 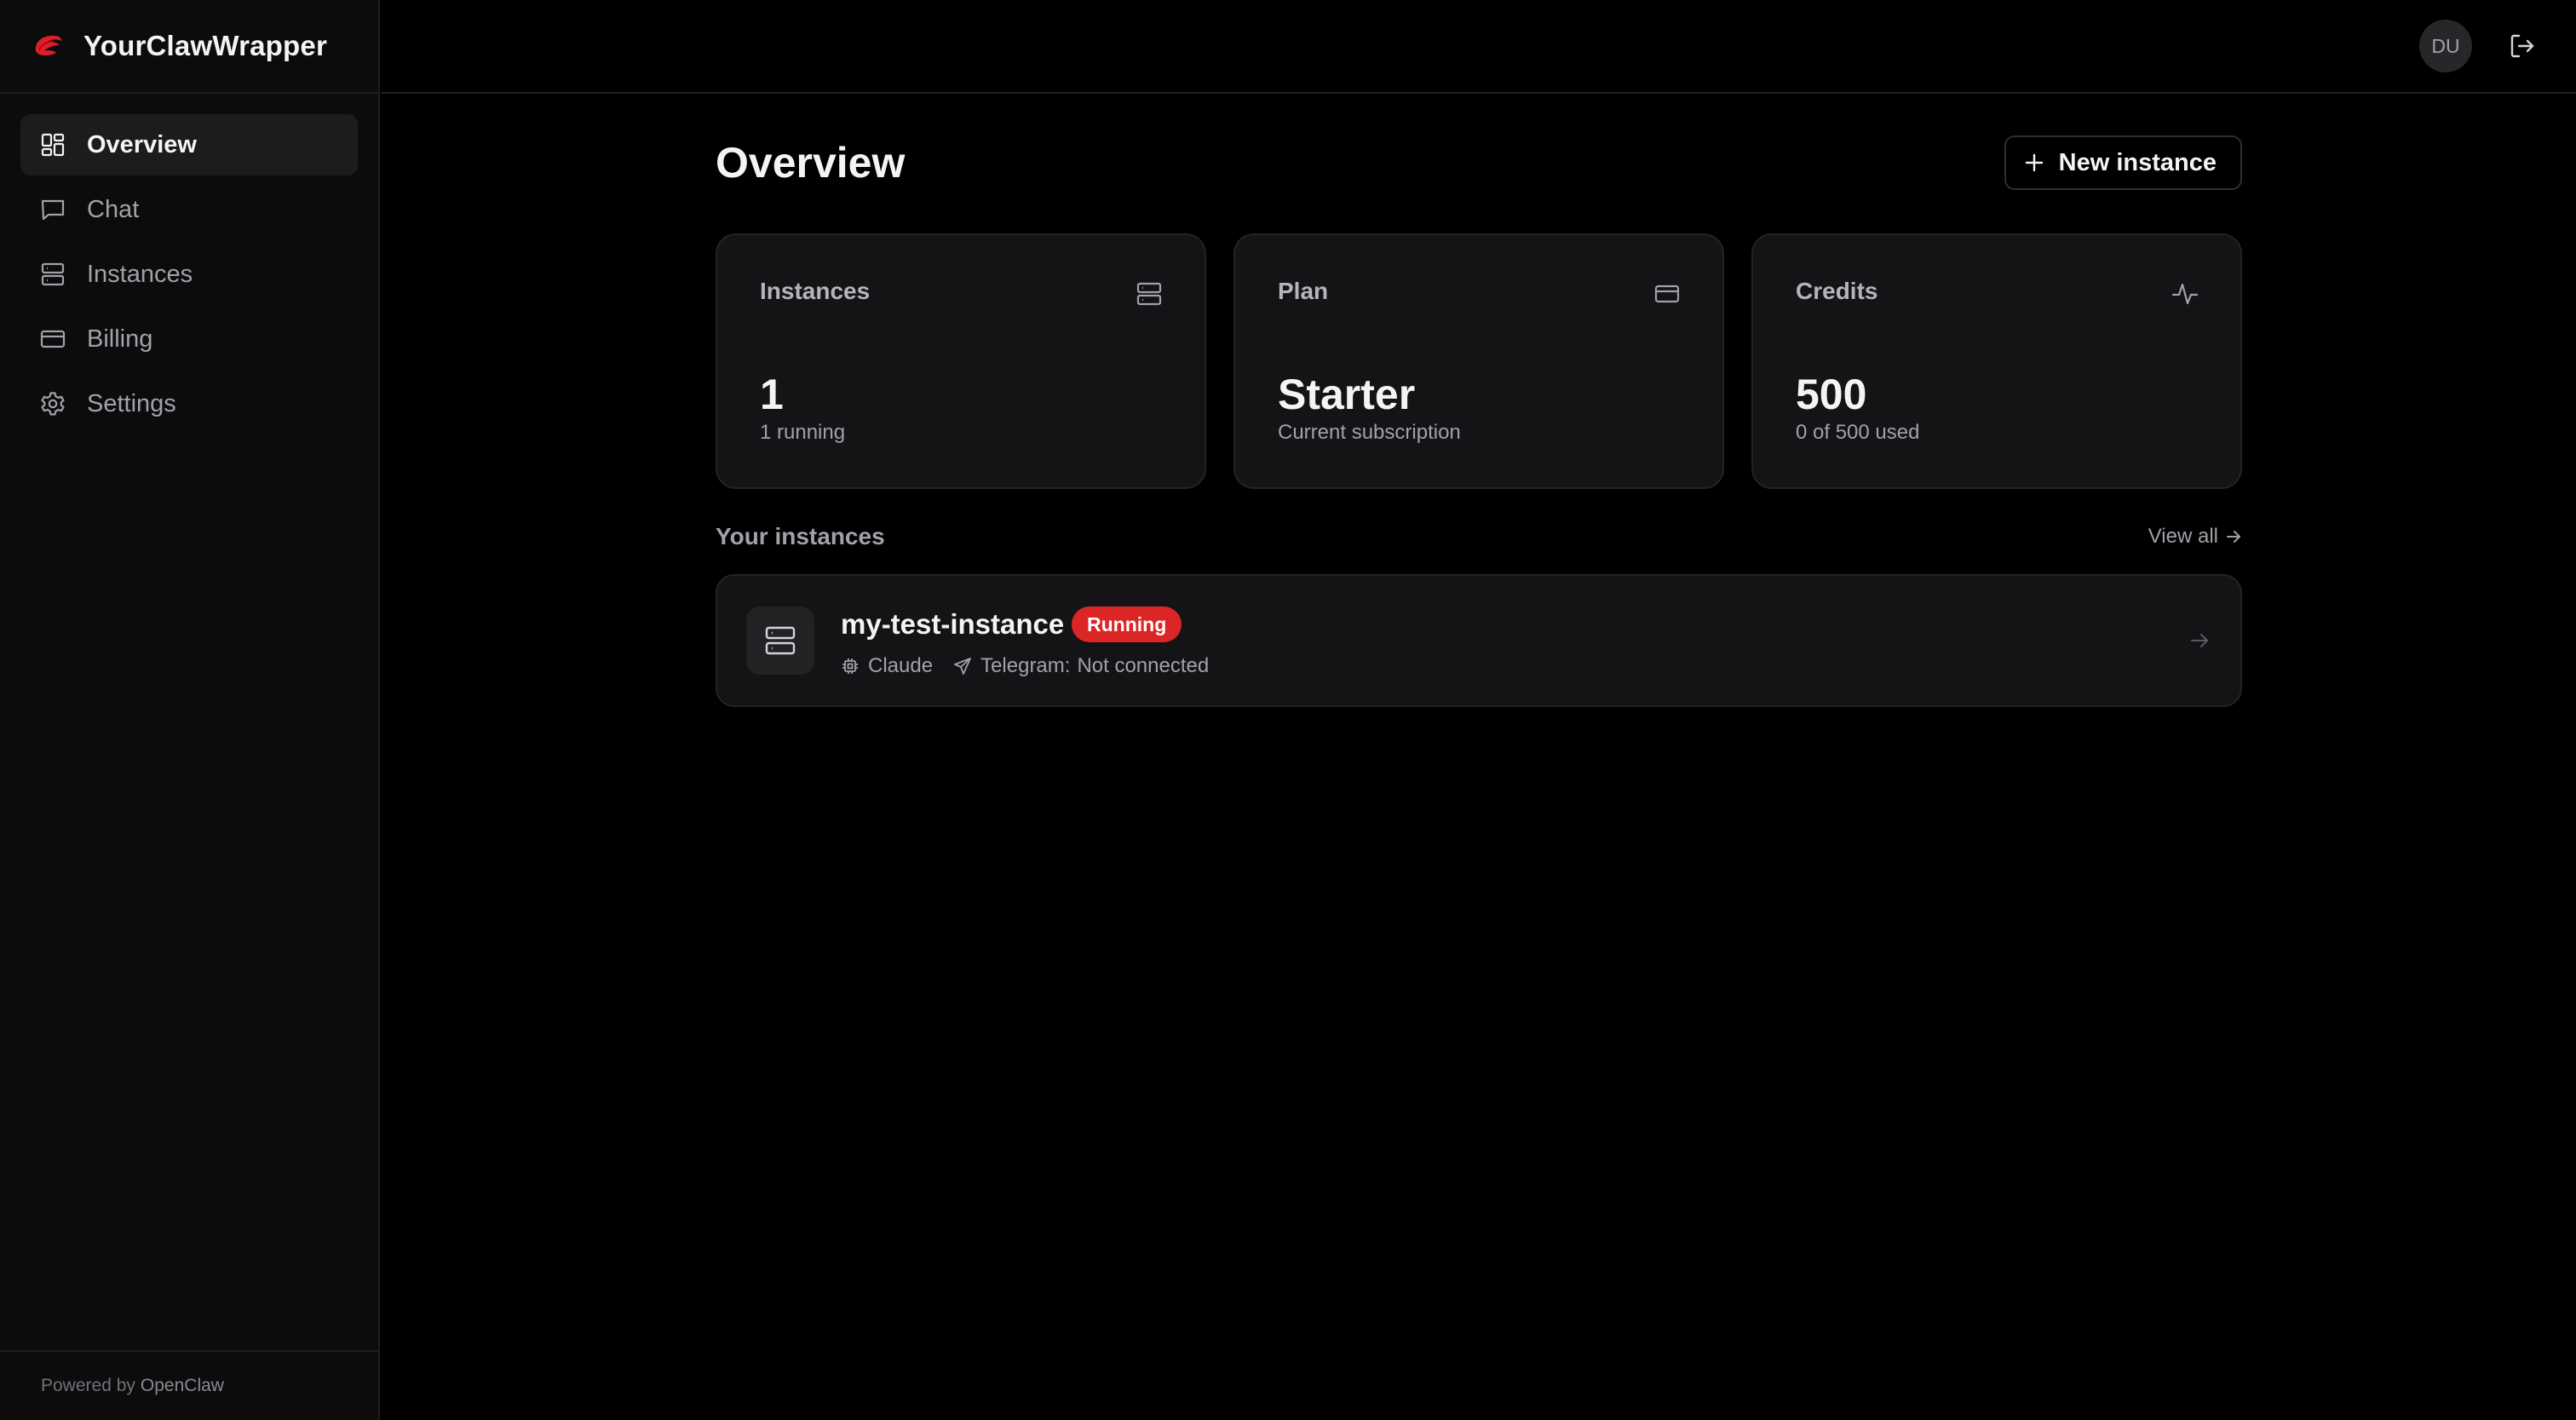 What do you see at coordinates (2523, 46) in the screenshot?
I see `logout-icon` at bounding box center [2523, 46].